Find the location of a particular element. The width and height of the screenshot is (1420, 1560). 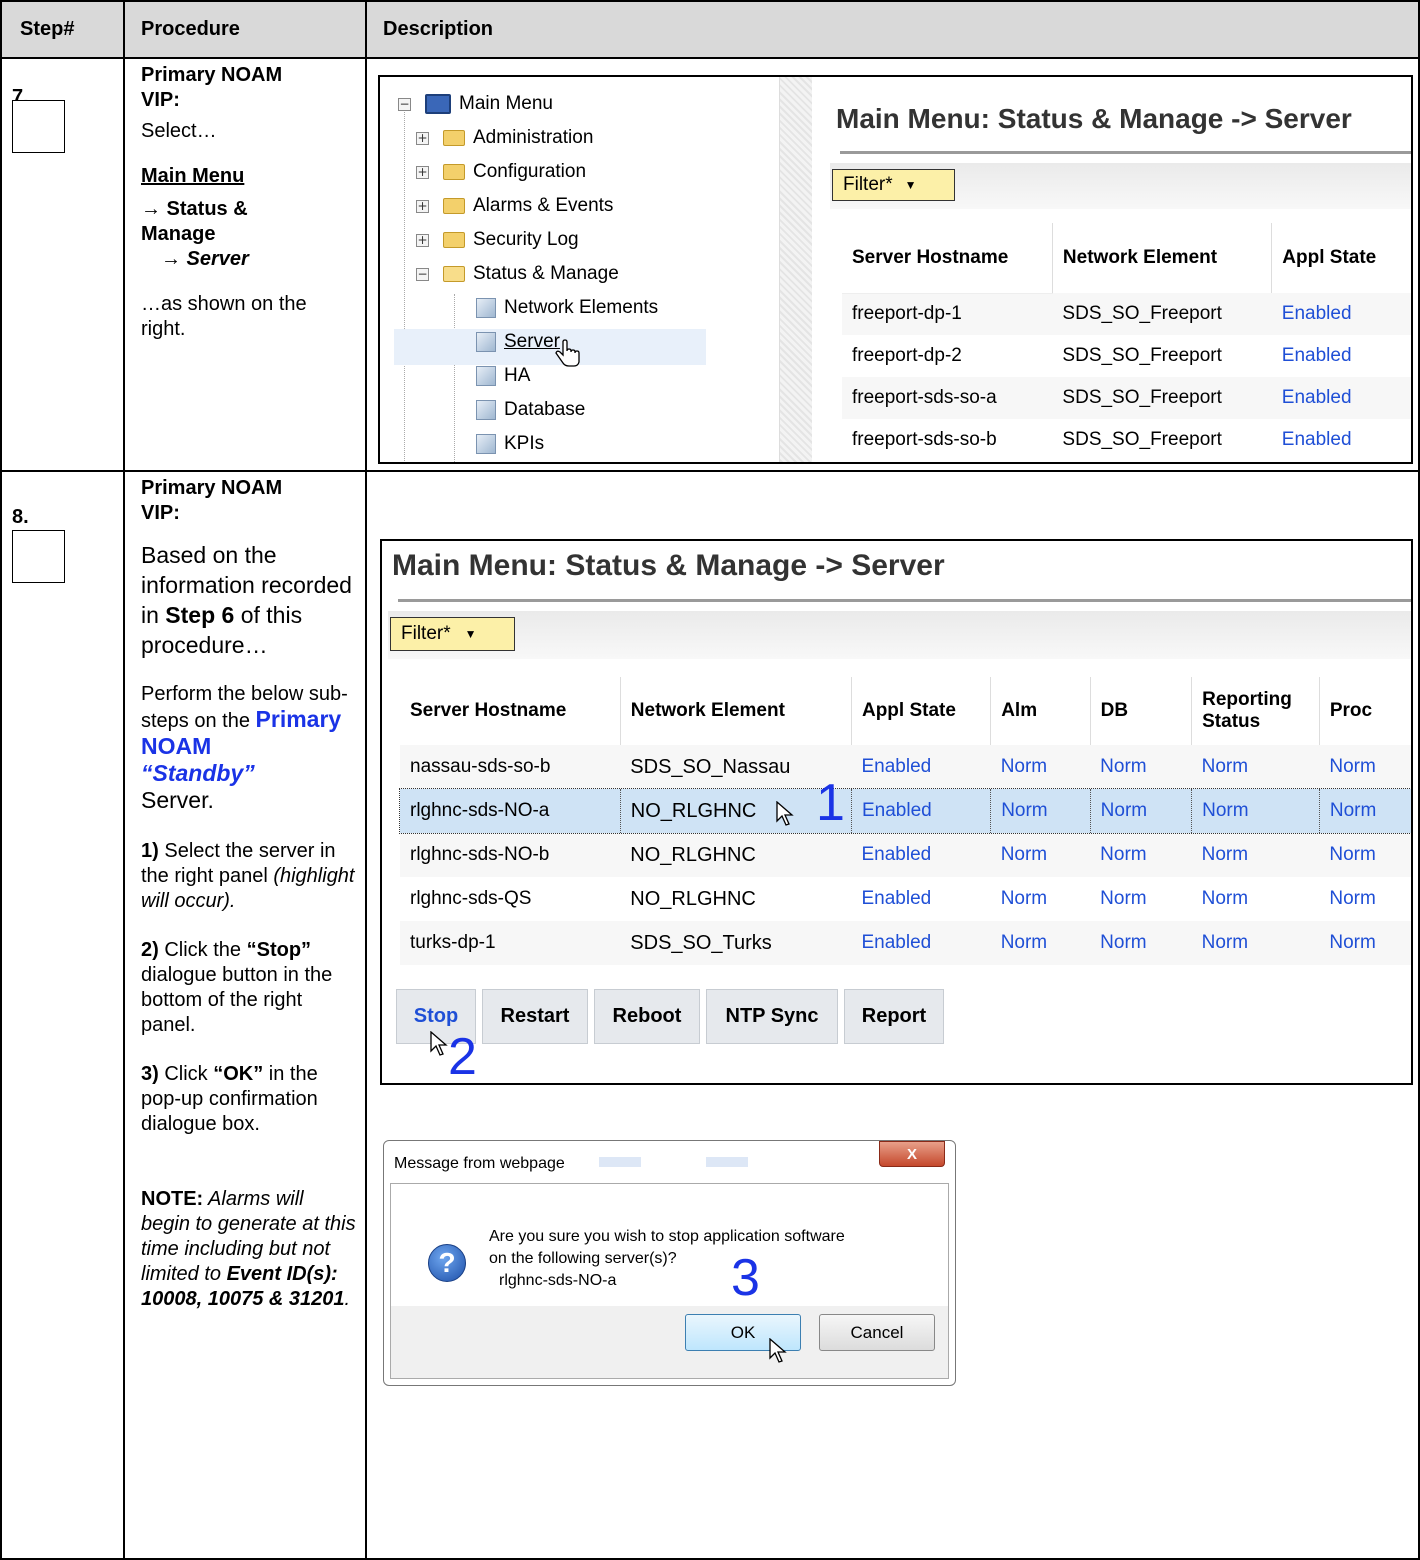

text-run: 3) is located at coordinates (150, 1074).